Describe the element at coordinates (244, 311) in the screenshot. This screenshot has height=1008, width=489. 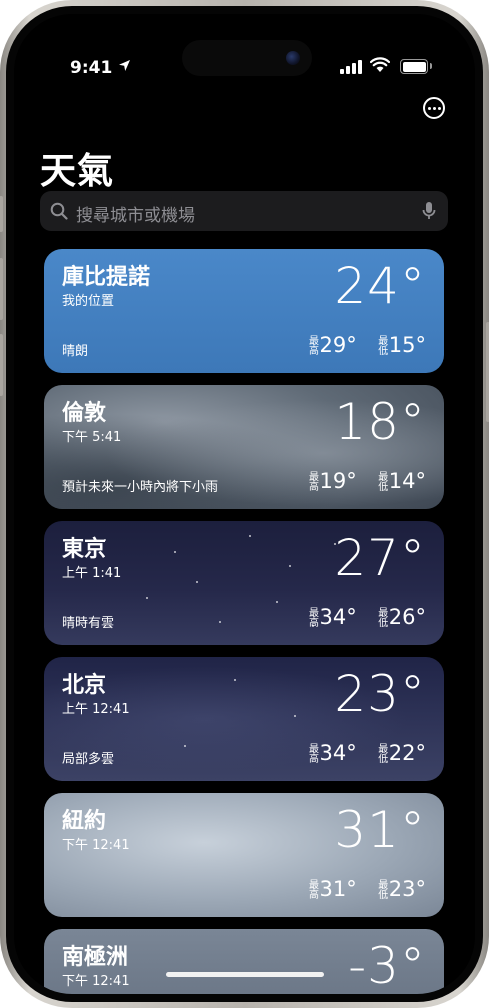
I see `city-card-cupertino: 庫比提諾 我的位置 晴朗 24° 最高 29° 最低 15°` at that location.